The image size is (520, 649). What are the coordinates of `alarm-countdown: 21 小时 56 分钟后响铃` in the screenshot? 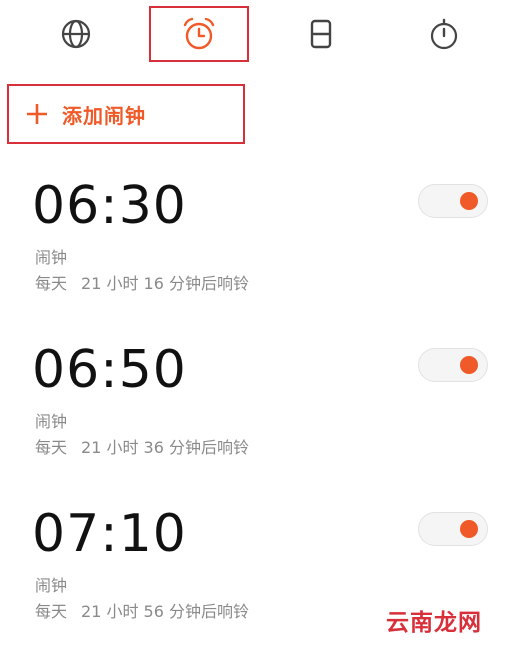 It's located at (165, 611).